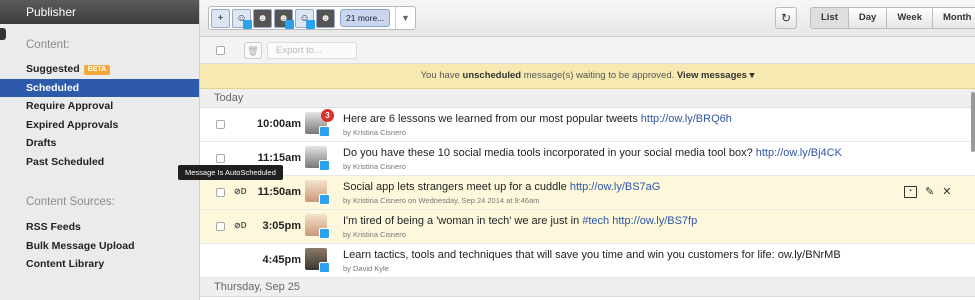 The width and height of the screenshot is (975, 300). What do you see at coordinates (53, 87) in the screenshot?
I see `sidebar-item-label: Scheduled` at bounding box center [53, 87].